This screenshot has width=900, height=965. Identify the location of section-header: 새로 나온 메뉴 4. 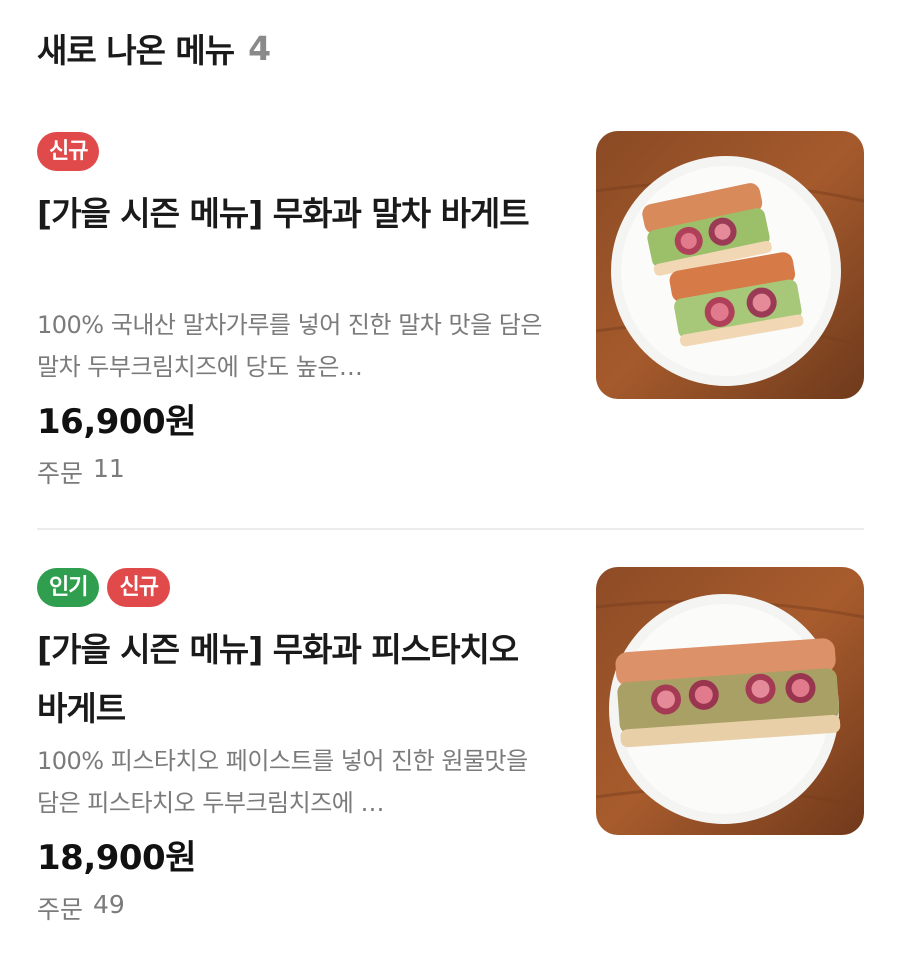
(154, 48).